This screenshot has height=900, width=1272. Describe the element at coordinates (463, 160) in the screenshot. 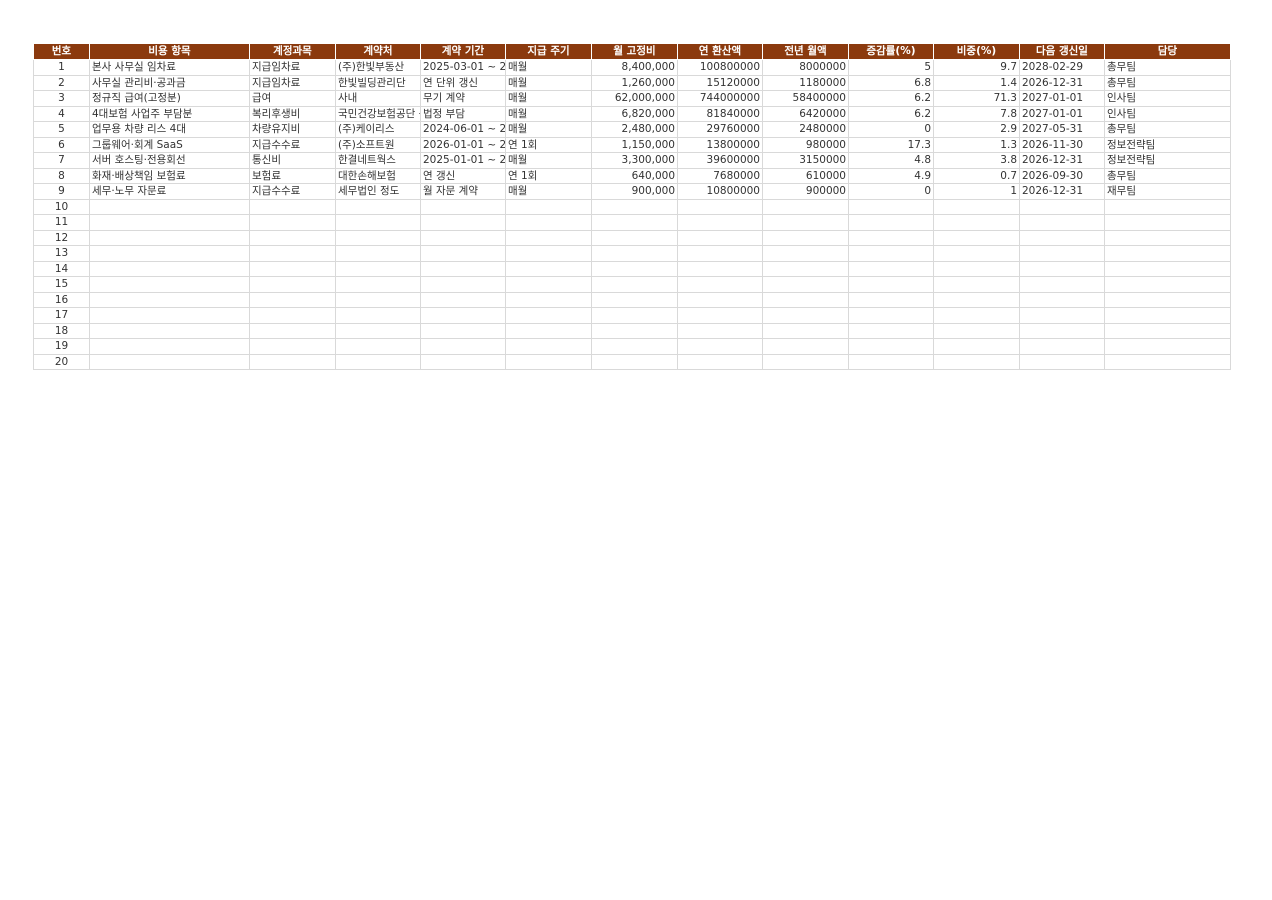

I see `cell-period: 2025-01-01 ~ 202` at that location.